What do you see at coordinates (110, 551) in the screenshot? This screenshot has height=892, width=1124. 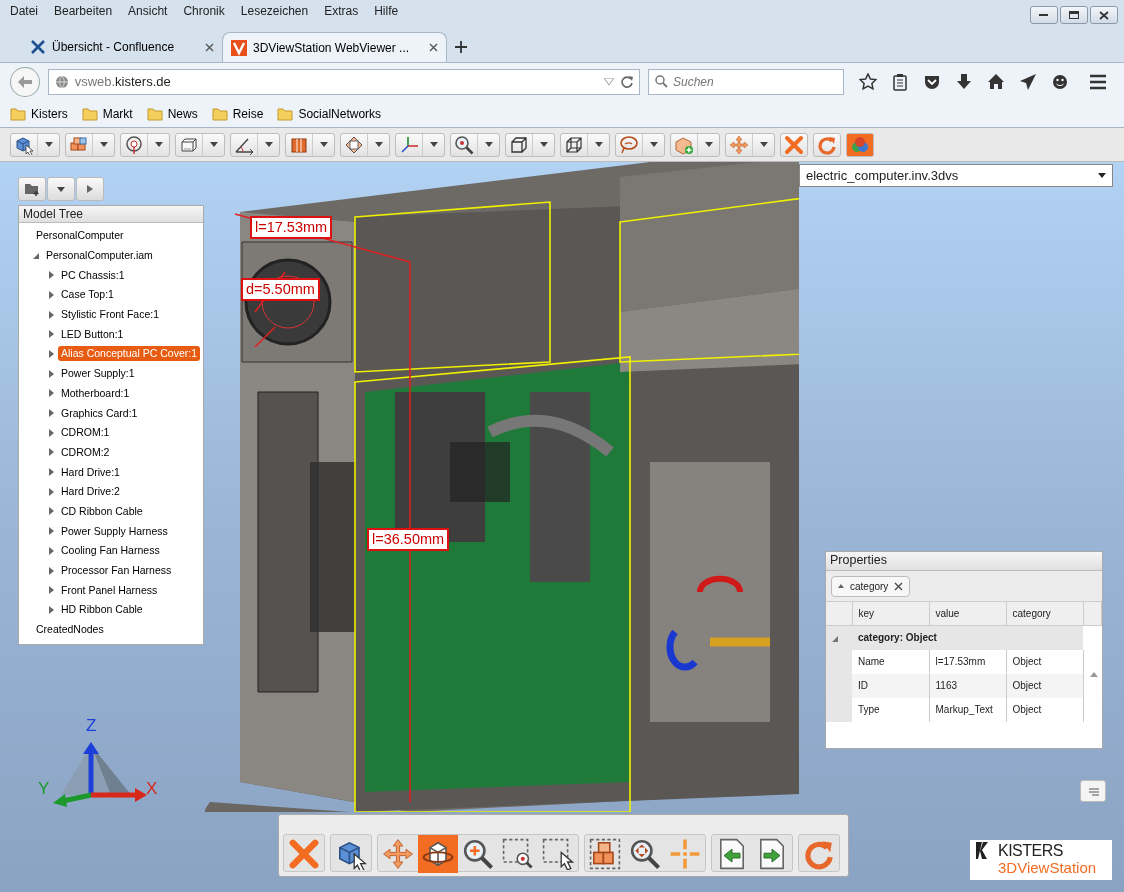 I see `tree-item: Cooling Fan Harness` at bounding box center [110, 551].